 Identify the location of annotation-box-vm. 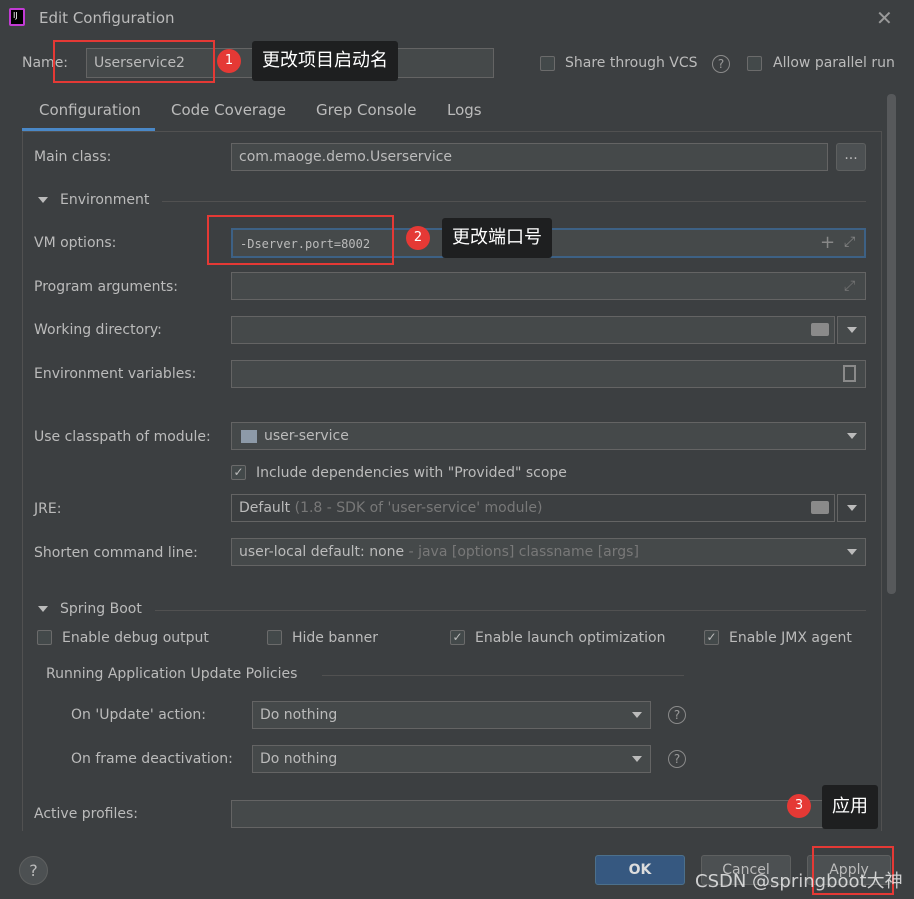
(300, 240).